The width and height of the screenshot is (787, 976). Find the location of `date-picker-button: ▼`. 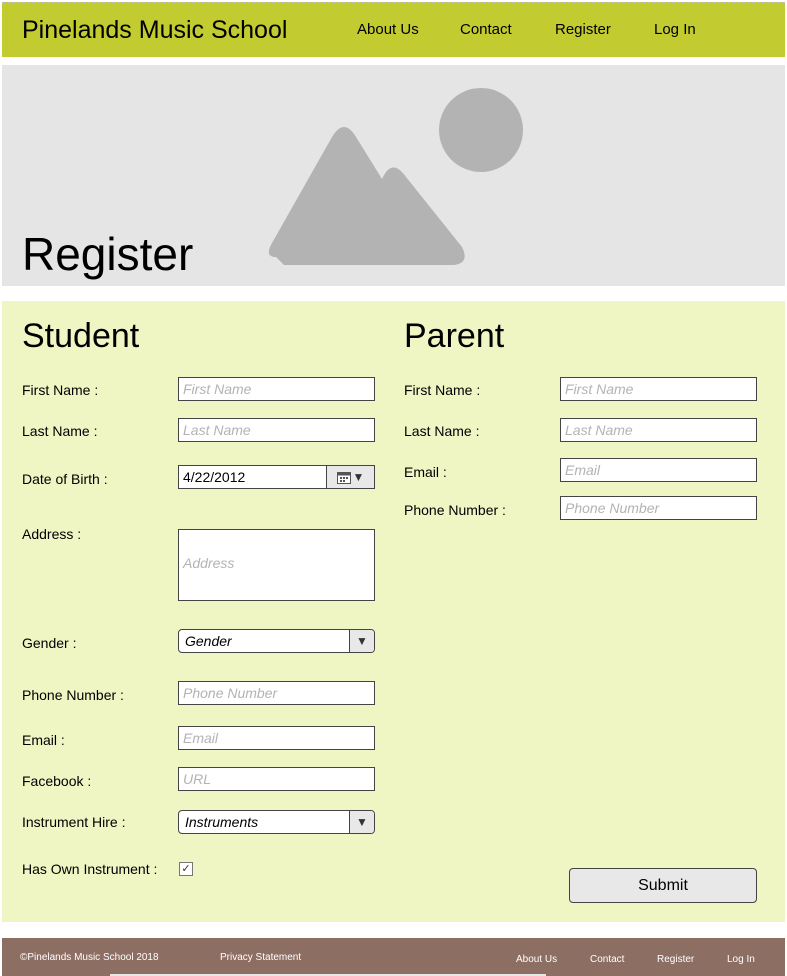

date-picker-button: ▼ is located at coordinates (350, 477).